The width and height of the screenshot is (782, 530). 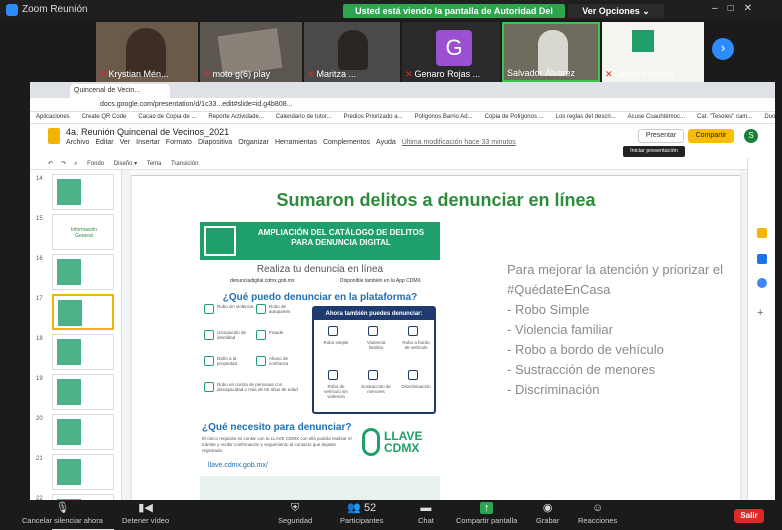 What do you see at coordinates (551, 52) in the screenshot?
I see `participant-tile-active-speaker: Salvador Álvarez` at bounding box center [551, 52].